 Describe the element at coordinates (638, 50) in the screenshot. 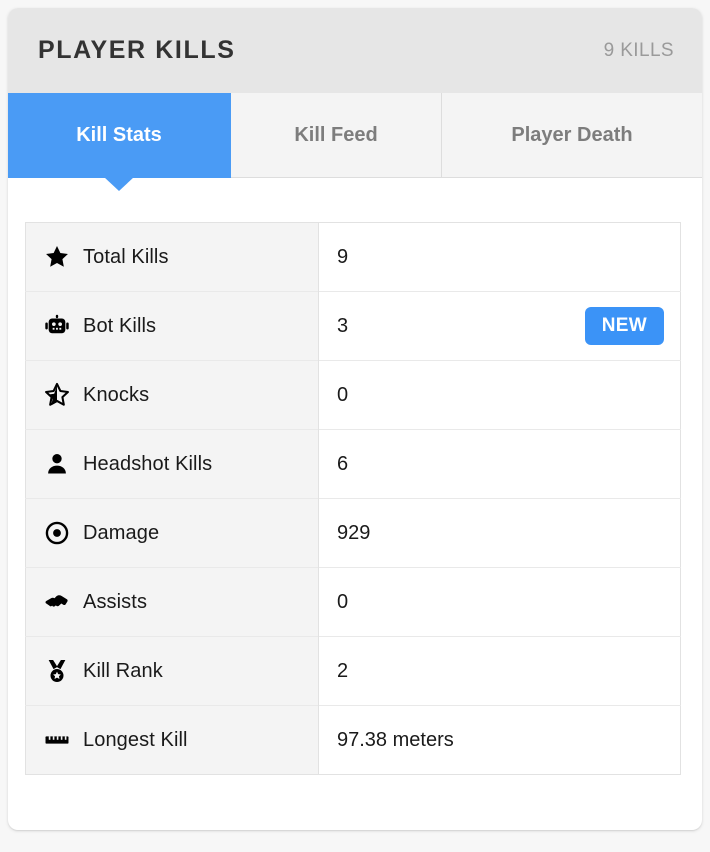

I see `kill-count-label: 9 KILLS` at that location.